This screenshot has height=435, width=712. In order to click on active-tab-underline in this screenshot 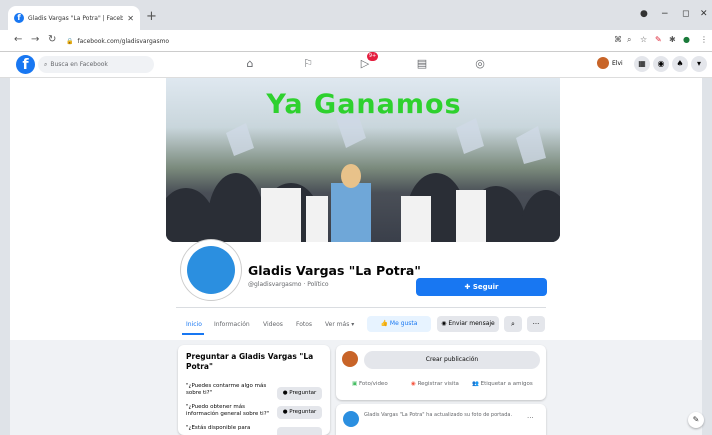, I will do `click(193, 334)`.